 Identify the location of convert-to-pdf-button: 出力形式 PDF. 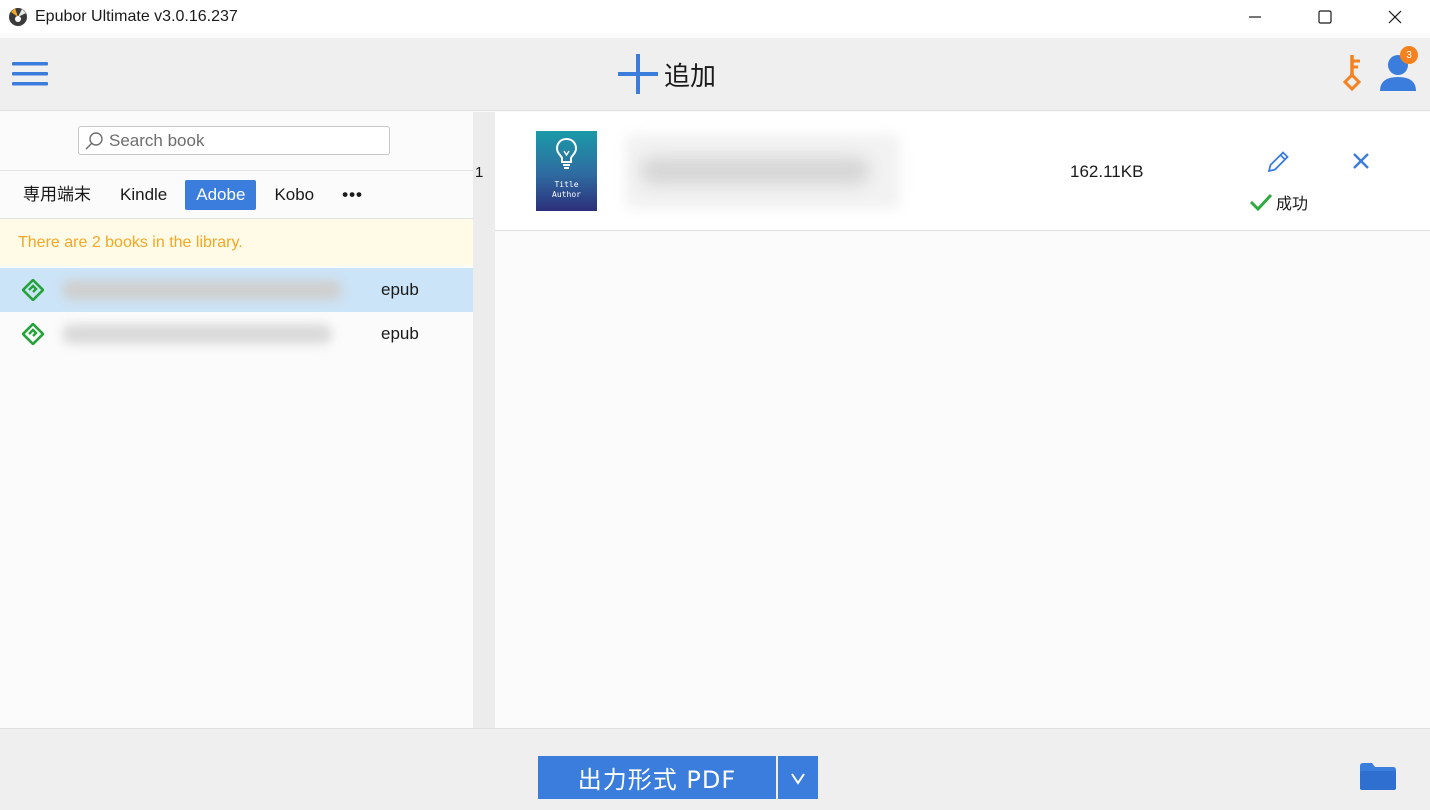
(657, 777).